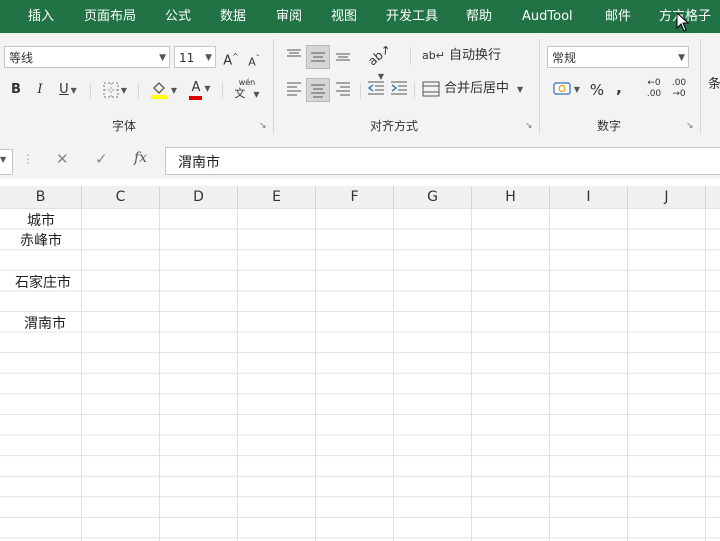 Image resolution: width=720 pixels, height=541 pixels. I want to click on decrease-decimal-button: .00 →0, so click(679, 89).